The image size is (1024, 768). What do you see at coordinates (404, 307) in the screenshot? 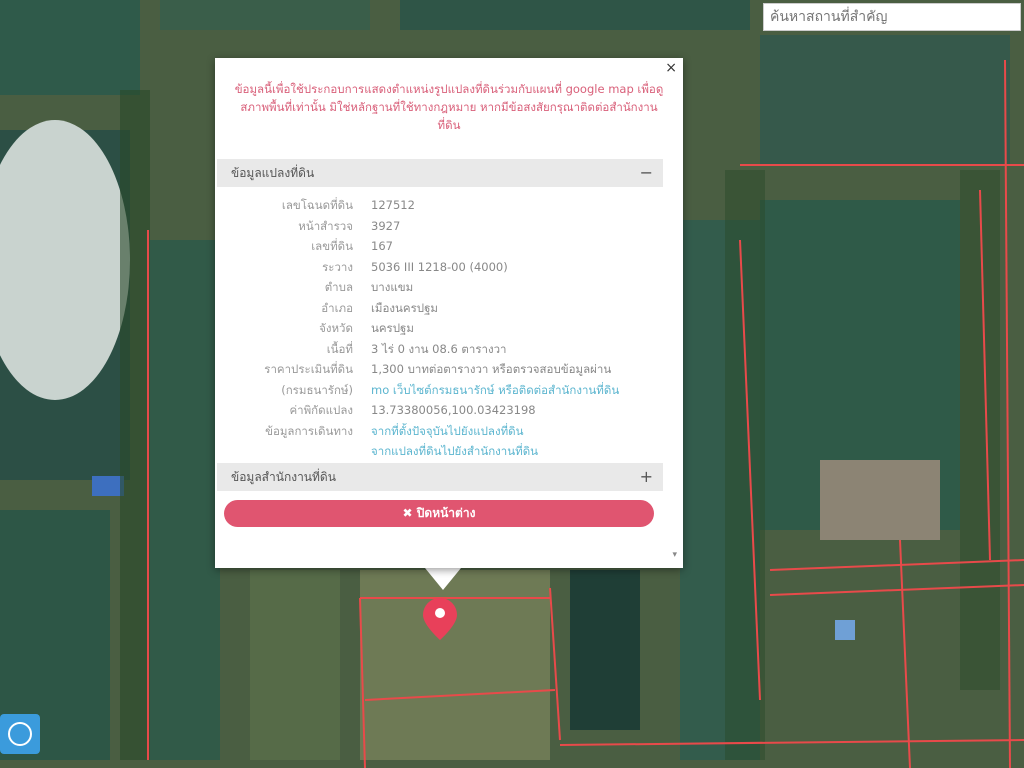
I see `detail-value: เมืองนครปฐม` at bounding box center [404, 307].